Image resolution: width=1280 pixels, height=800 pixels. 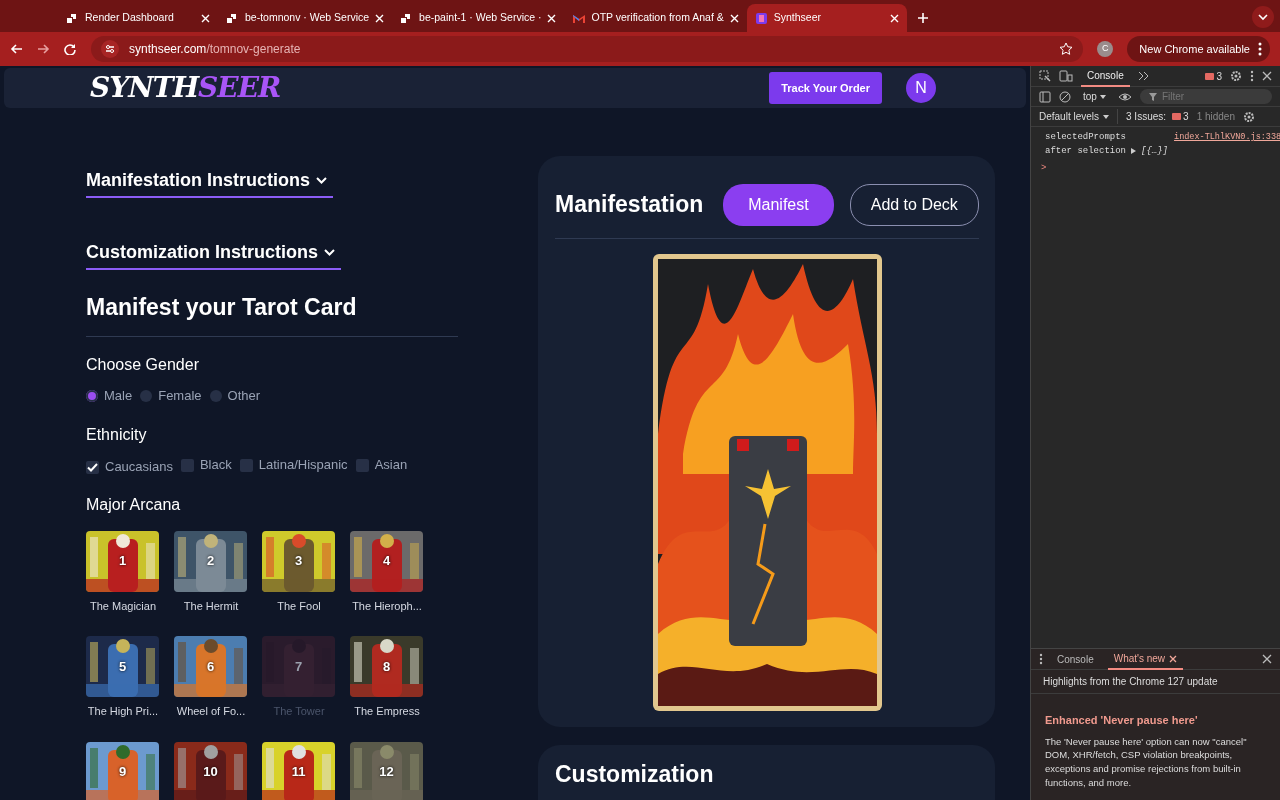 I want to click on card-number: 7, so click(x=298, y=666).